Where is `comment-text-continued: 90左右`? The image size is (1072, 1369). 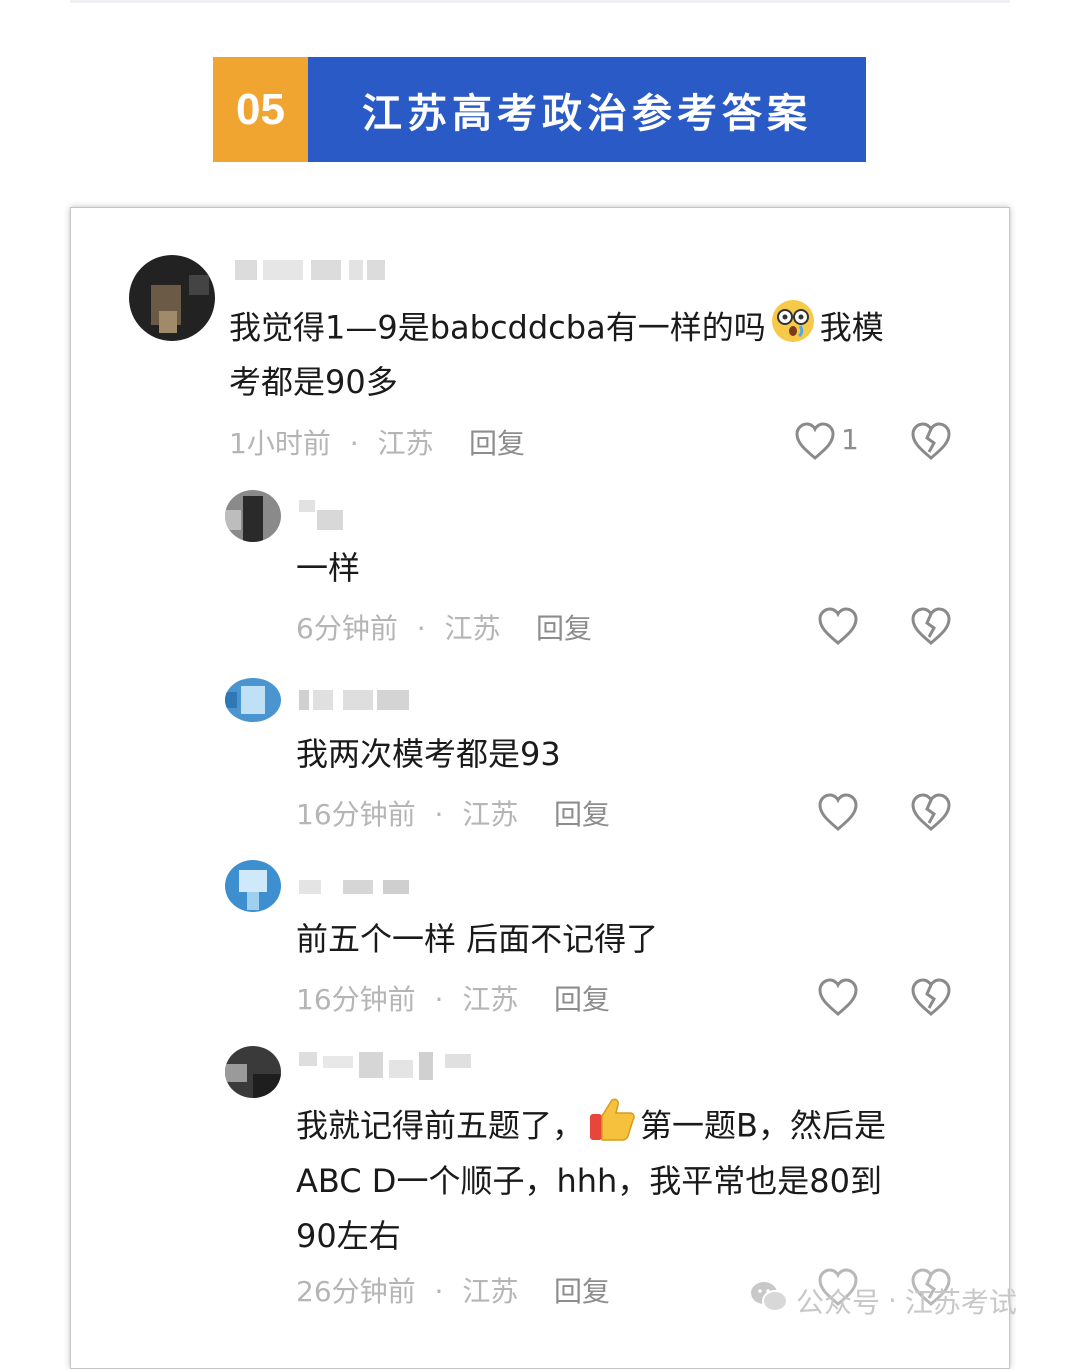
comment-text-continued: 90左右 is located at coordinates (348, 1236).